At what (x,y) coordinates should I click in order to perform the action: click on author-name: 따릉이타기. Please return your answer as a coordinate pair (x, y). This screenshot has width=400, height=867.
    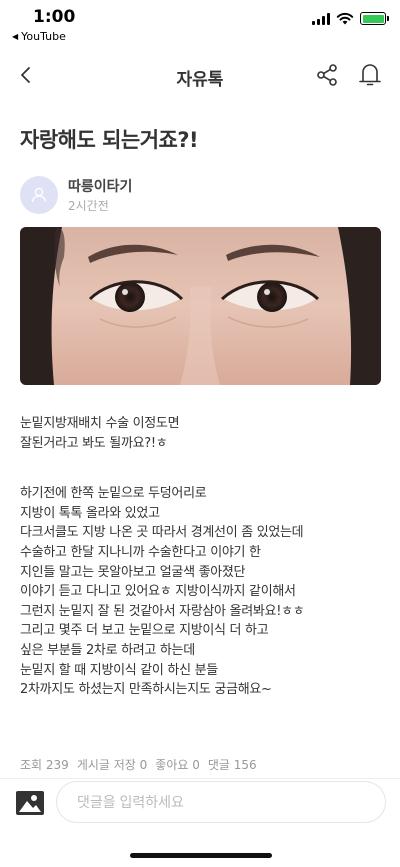
    Looking at the image, I should click on (100, 186).